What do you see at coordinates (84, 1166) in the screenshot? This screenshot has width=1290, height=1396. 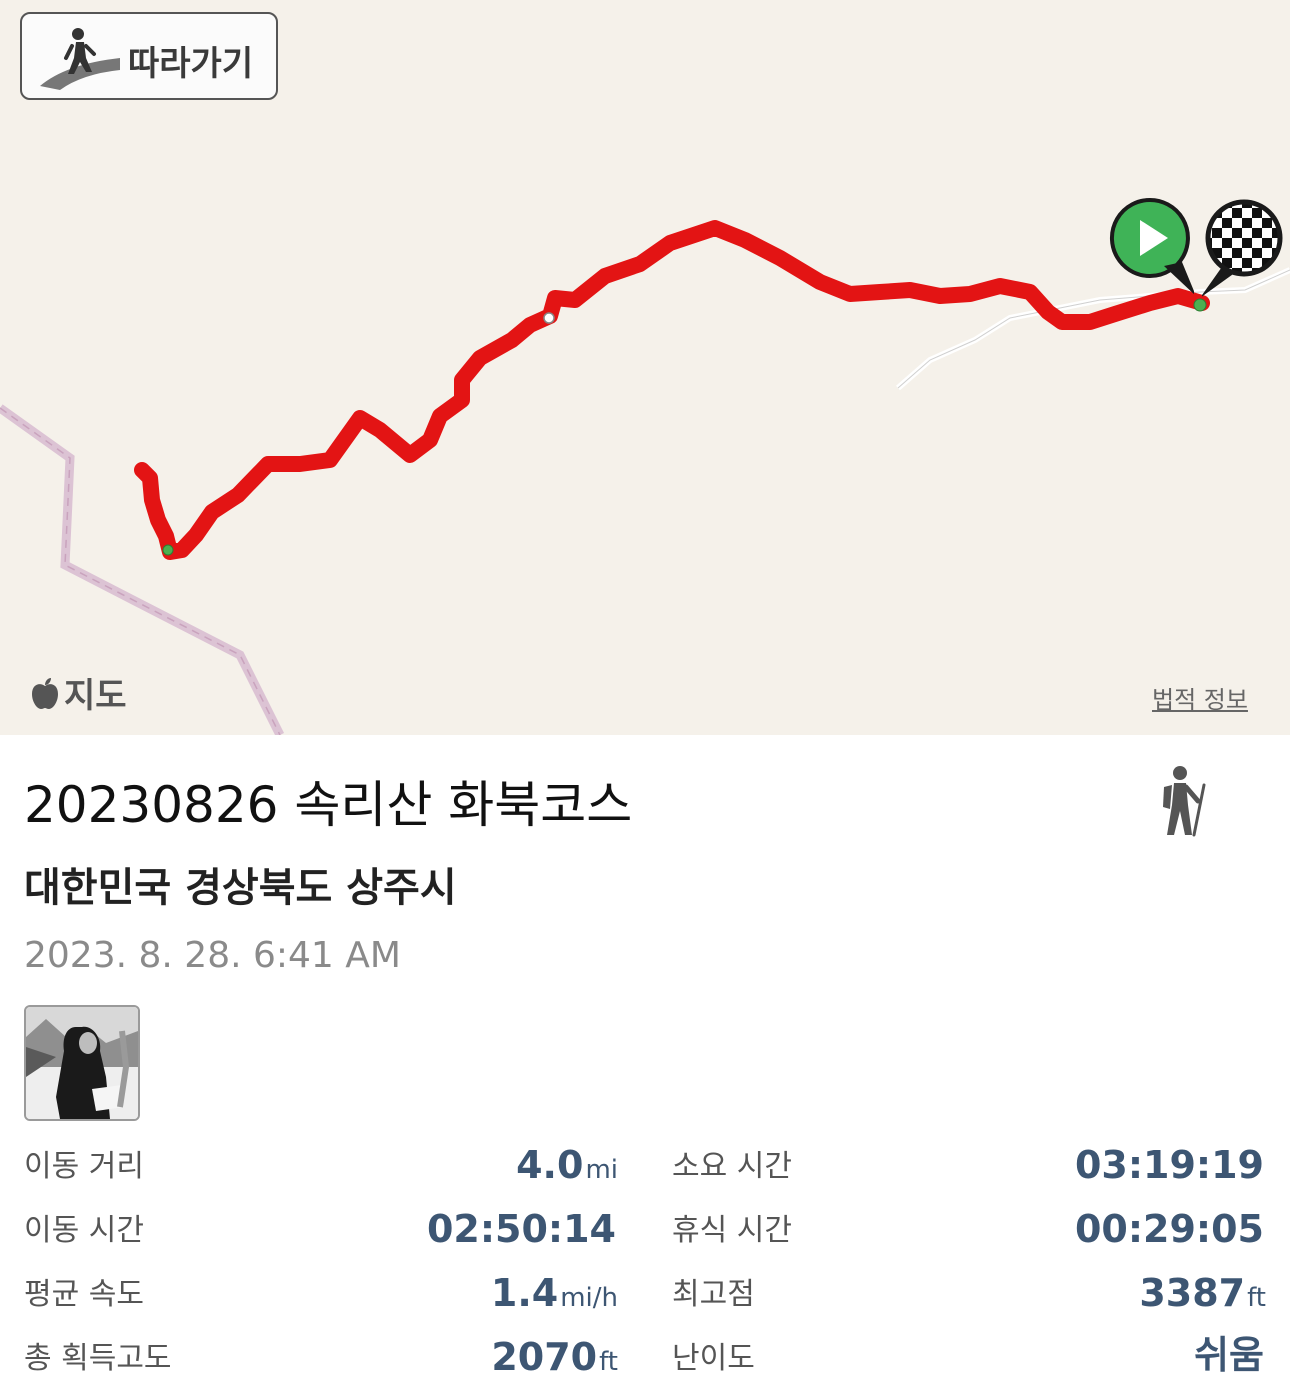 I see `stat-distance-label: 이동 거리` at bounding box center [84, 1166].